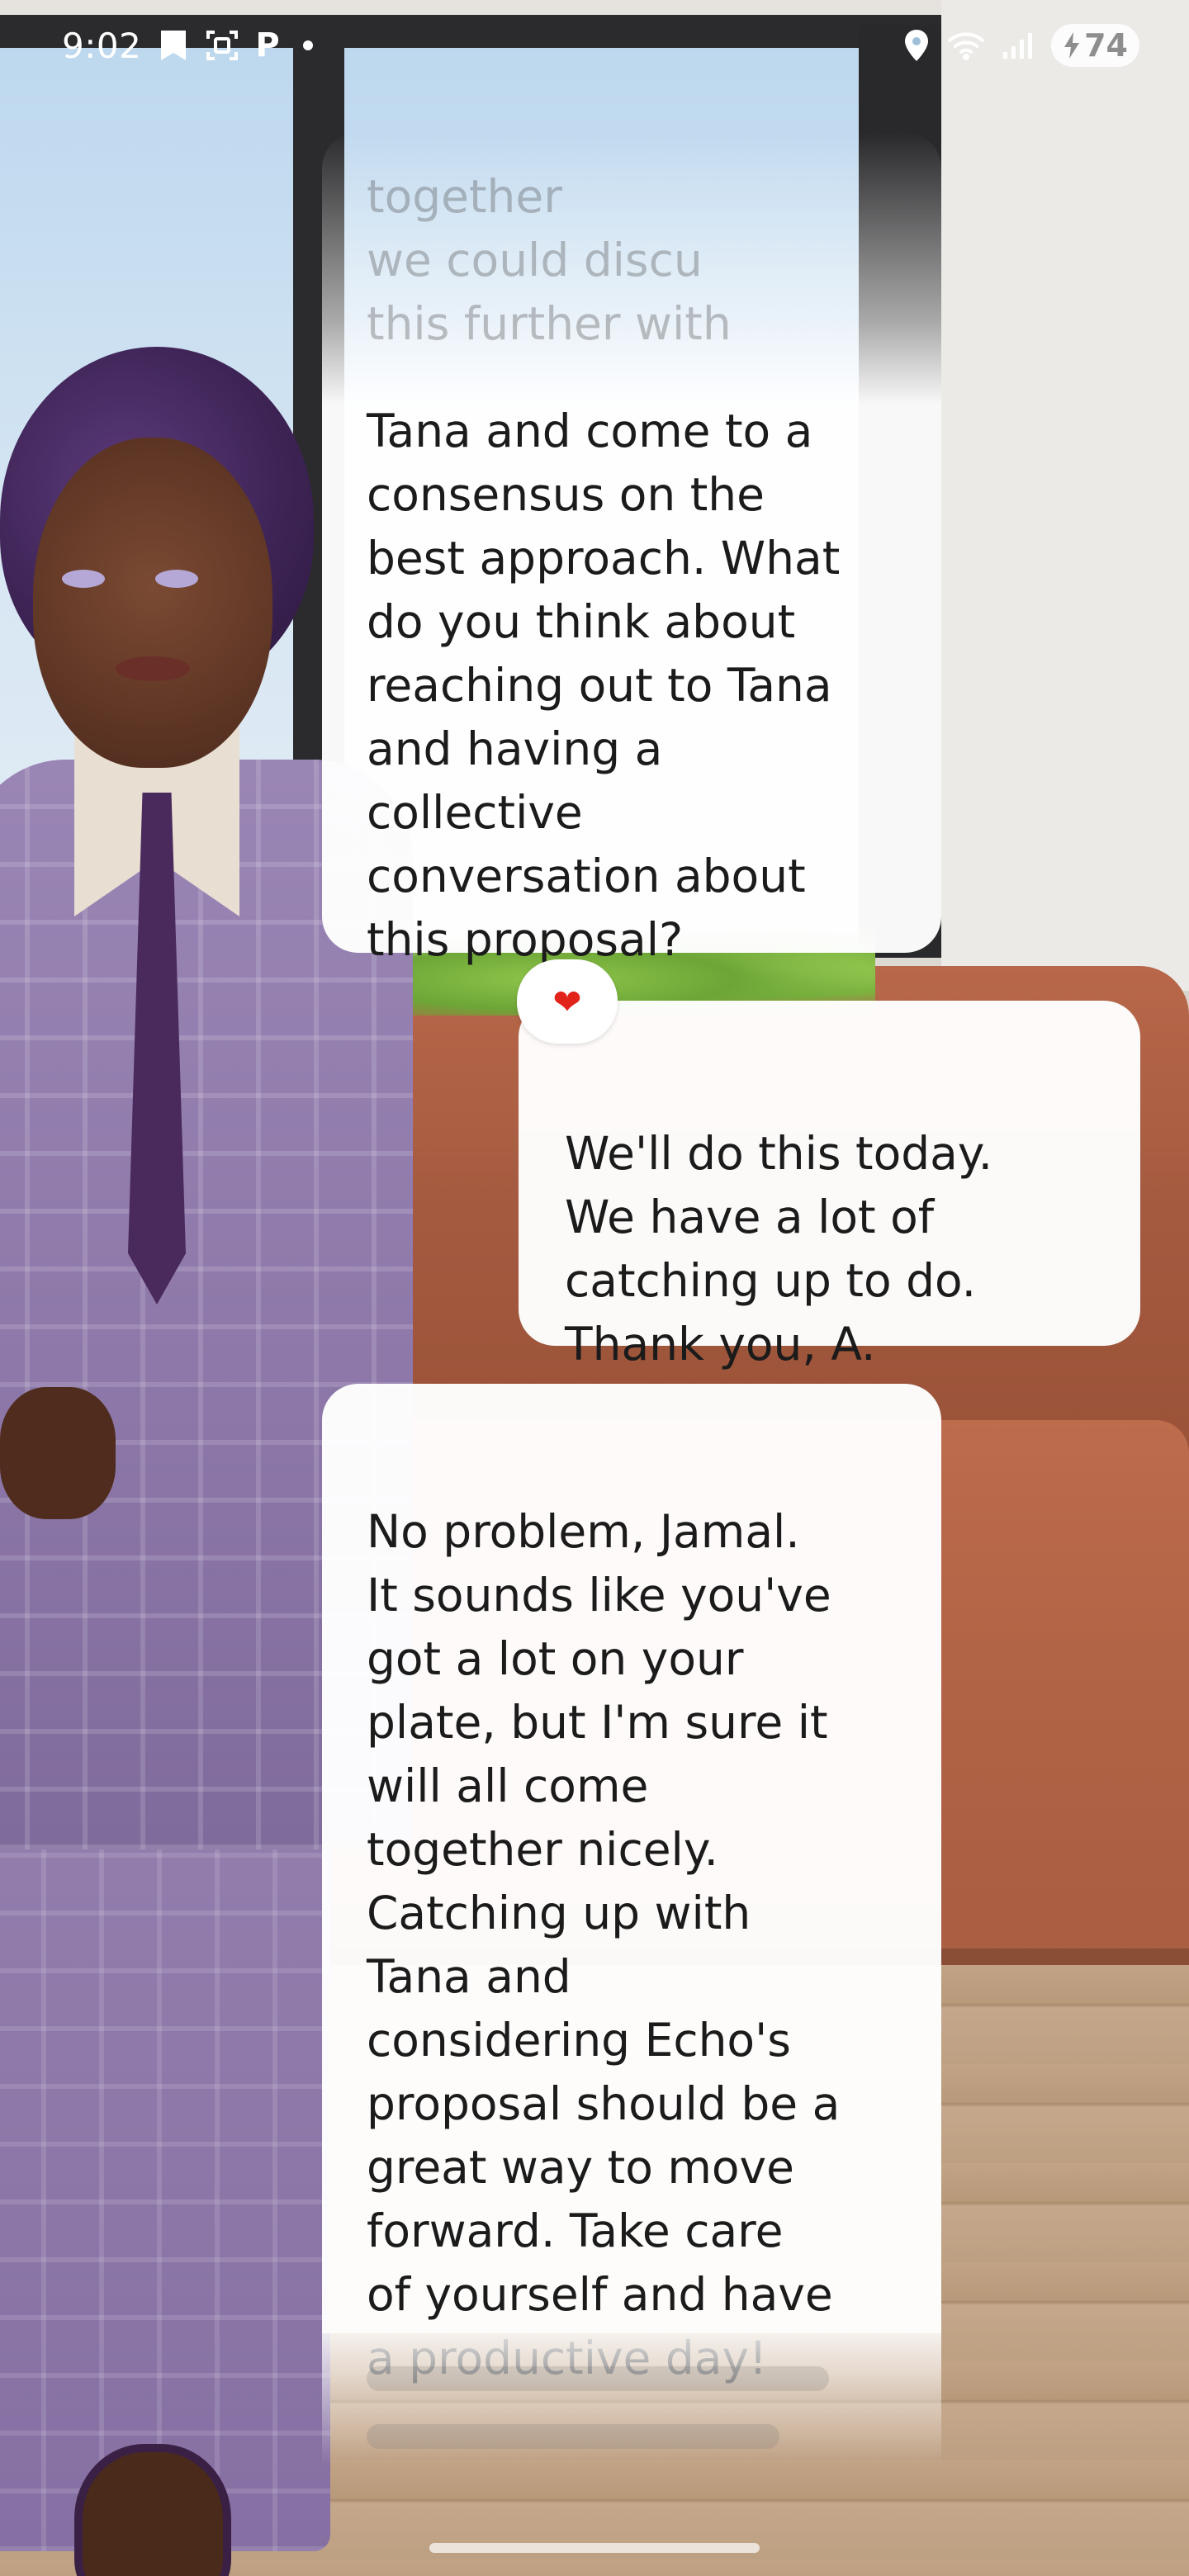  Describe the element at coordinates (152, 603) in the screenshot. I see `avatar-face` at that location.